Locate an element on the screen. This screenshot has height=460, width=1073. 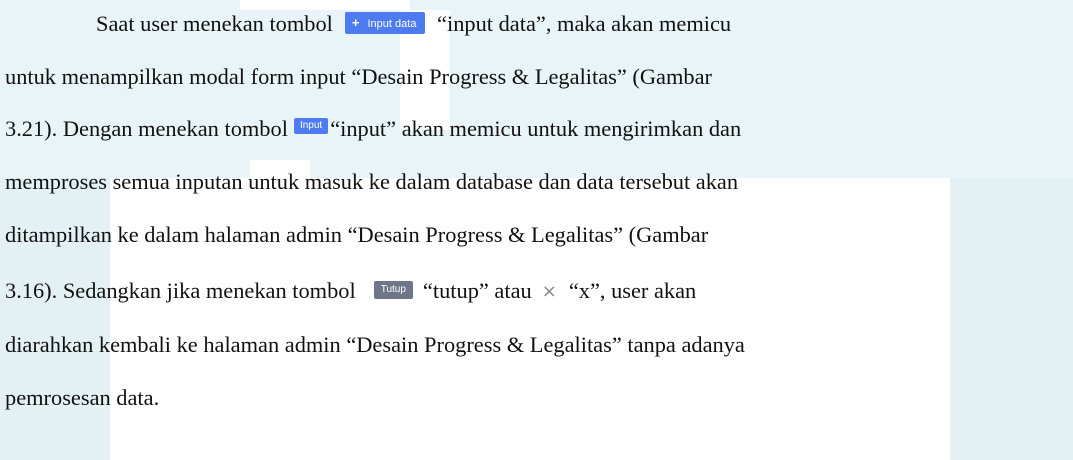
plus-icon: + is located at coordinates (355, 22).